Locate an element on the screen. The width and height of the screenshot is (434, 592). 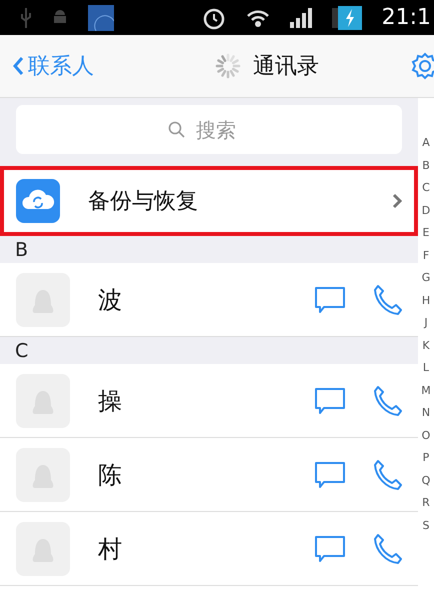
index-letter: C is located at coordinates (426, 188).